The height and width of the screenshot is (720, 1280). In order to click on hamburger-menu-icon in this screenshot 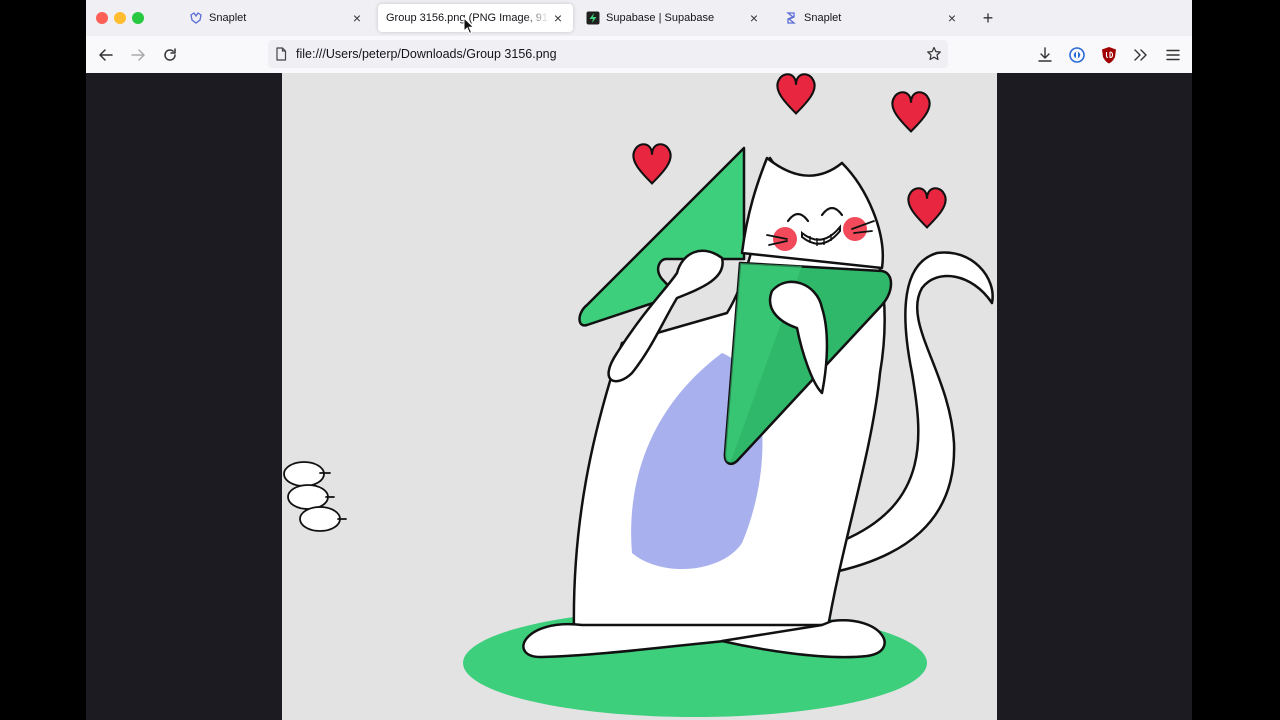, I will do `click(1173, 55)`.